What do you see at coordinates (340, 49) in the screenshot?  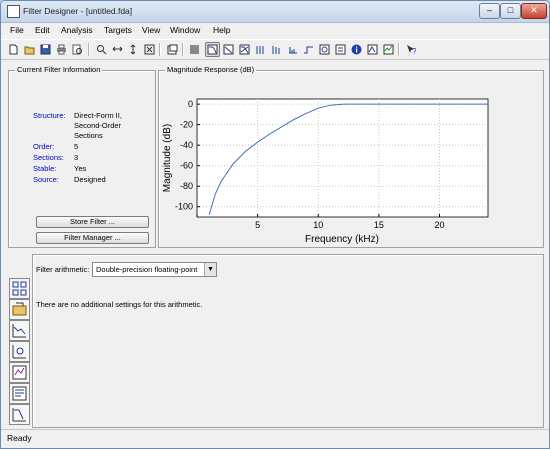 I see `filter-coeffs-icon` at bounding box center [340, 49].